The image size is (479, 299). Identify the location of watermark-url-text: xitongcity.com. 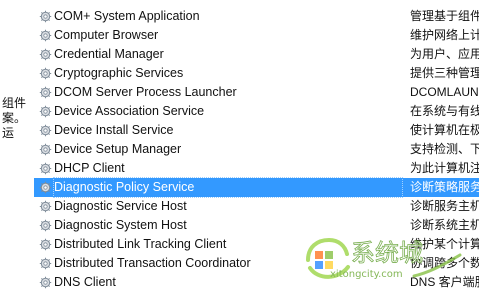
(366, 274).